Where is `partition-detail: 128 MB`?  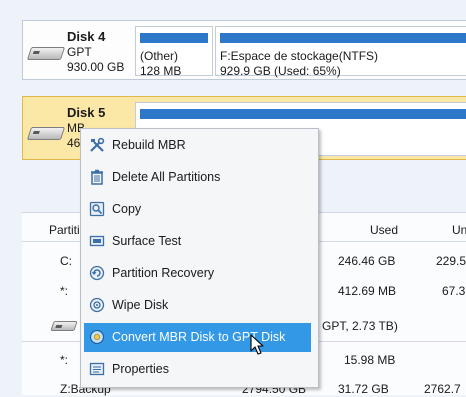
partition-detail: 128 MB is located at coordinates (161, 71).